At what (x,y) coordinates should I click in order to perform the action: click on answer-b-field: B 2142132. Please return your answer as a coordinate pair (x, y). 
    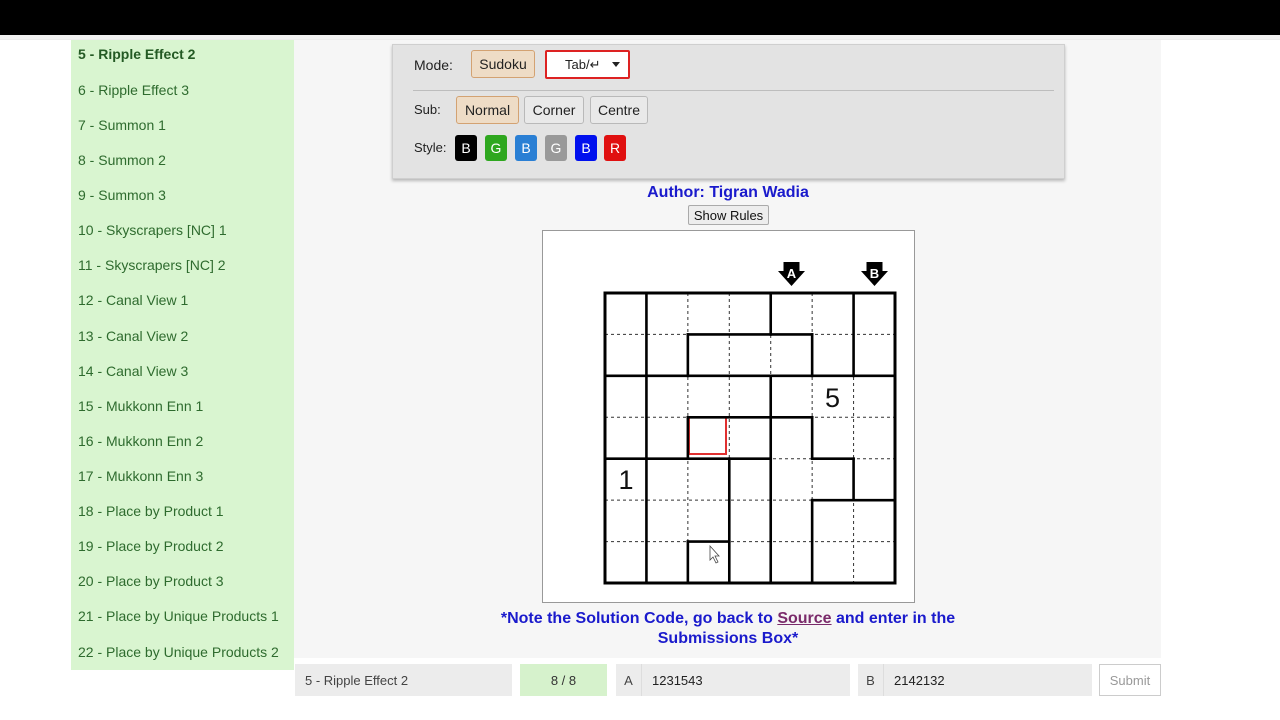
    Looking at the image, I should click on (975, 680).